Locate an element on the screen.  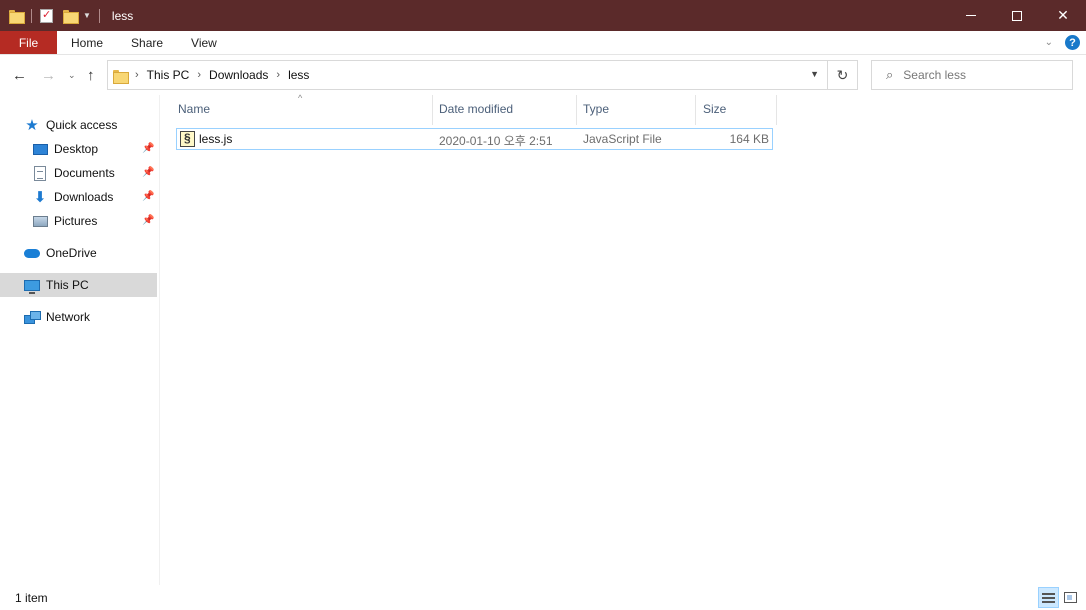
sidebar-item-this-pc: This PC is located at coordinates (56, 285).